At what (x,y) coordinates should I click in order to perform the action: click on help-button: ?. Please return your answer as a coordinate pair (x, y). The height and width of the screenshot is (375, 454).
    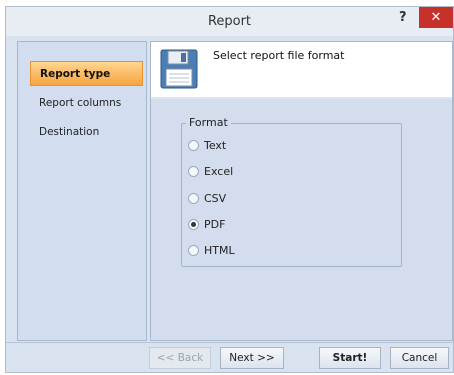
    Looking at the image, I should click on (403, 17).